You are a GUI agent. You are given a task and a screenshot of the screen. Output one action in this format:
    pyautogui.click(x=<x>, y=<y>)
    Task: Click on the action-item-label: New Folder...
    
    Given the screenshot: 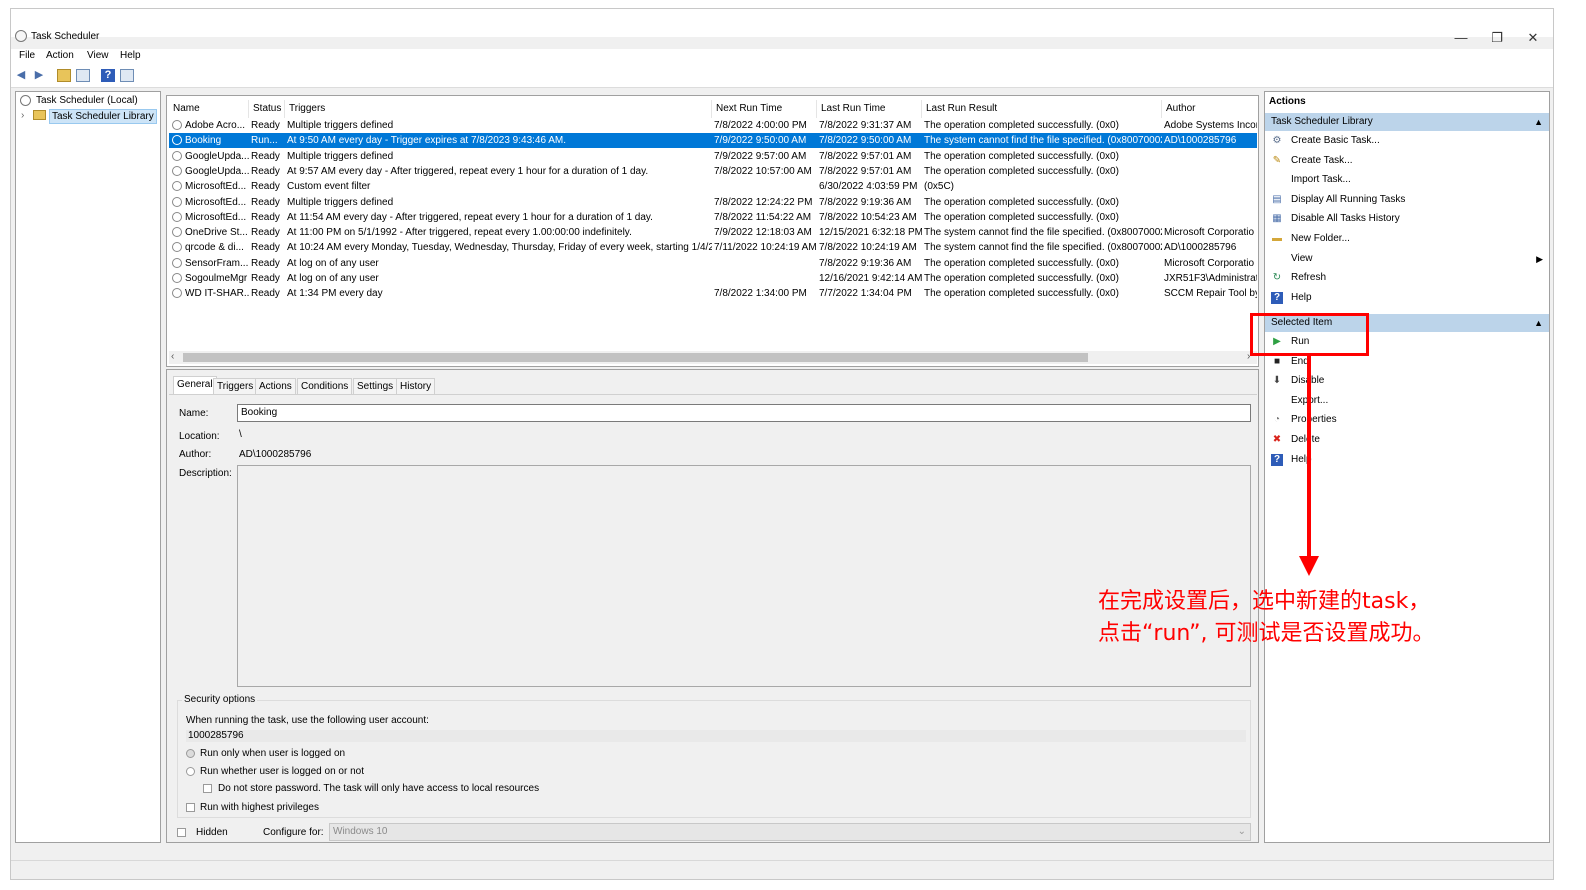 What is the action you would take?
    pyautogui.click(x=1320, y=238)
    